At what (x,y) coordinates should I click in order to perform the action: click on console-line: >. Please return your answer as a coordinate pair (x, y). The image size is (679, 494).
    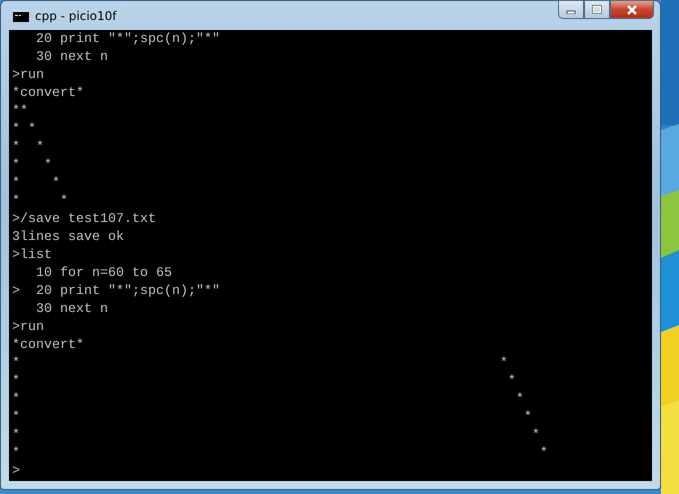
    Looking at the image, I should click on (16, 472).